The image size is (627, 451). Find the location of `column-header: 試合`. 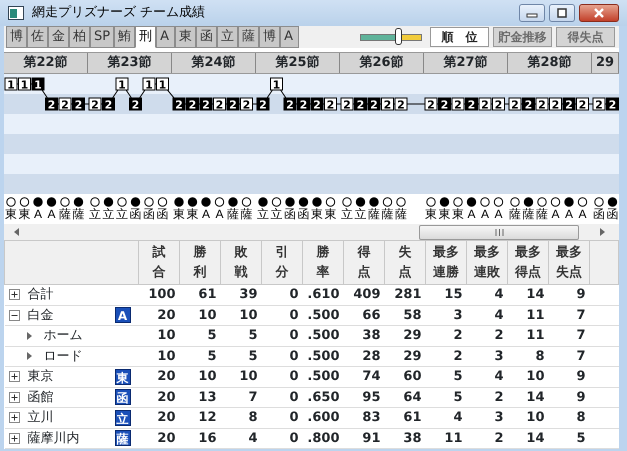

column-header: 試合 is located at coordinates (159, 263).